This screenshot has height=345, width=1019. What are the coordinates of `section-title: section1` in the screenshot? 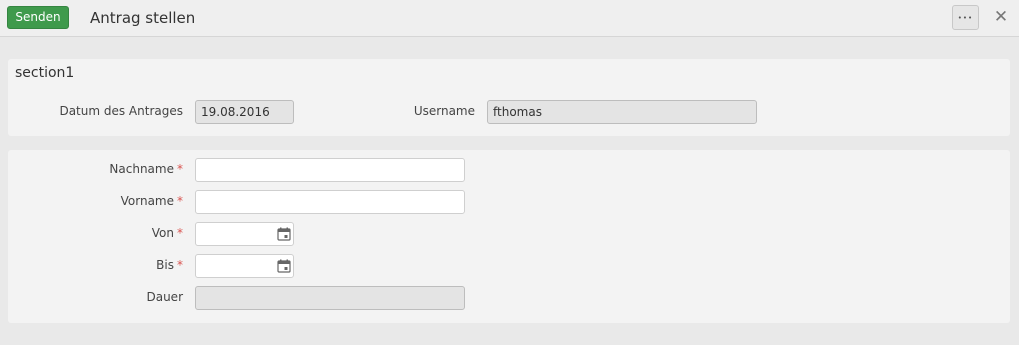 It's located at (45, 73).